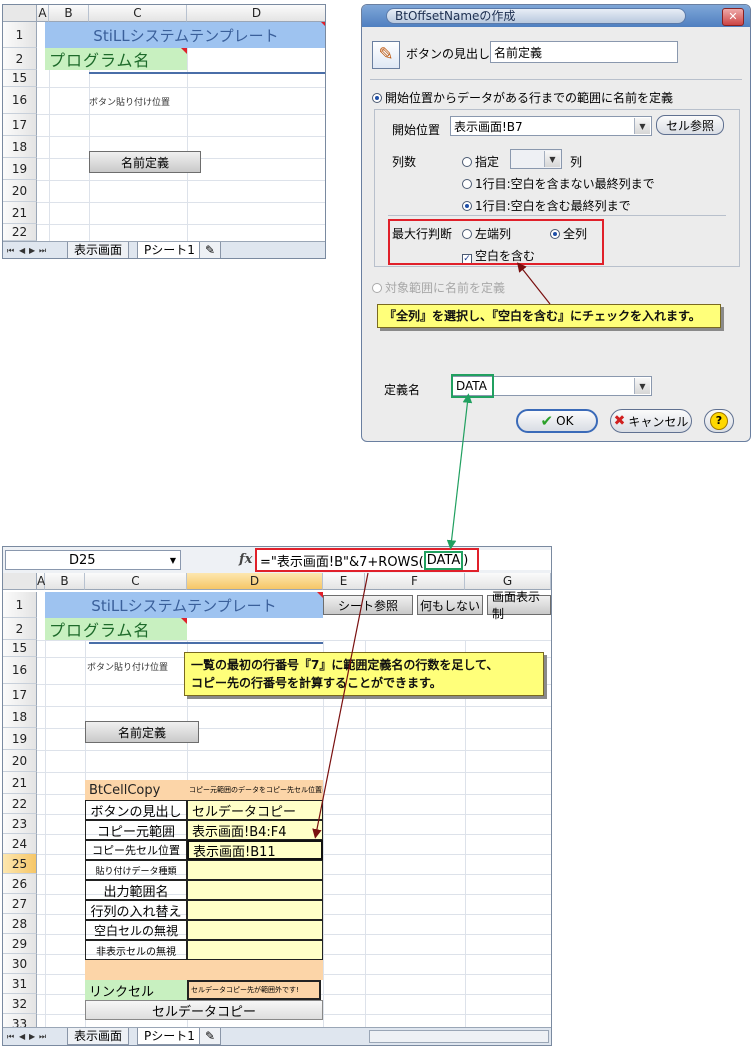  Describe the element at coordinates (255, 810) in the screenshot. I see `param-value: セルデータコピー` at that location.